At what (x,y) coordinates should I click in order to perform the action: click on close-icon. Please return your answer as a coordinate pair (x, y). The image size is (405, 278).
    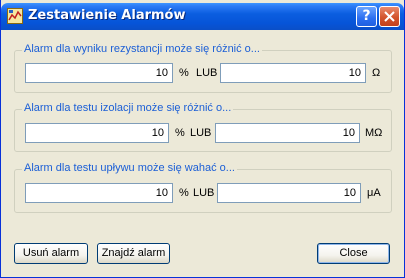
    Looking at the image, I should click on (389, 16).